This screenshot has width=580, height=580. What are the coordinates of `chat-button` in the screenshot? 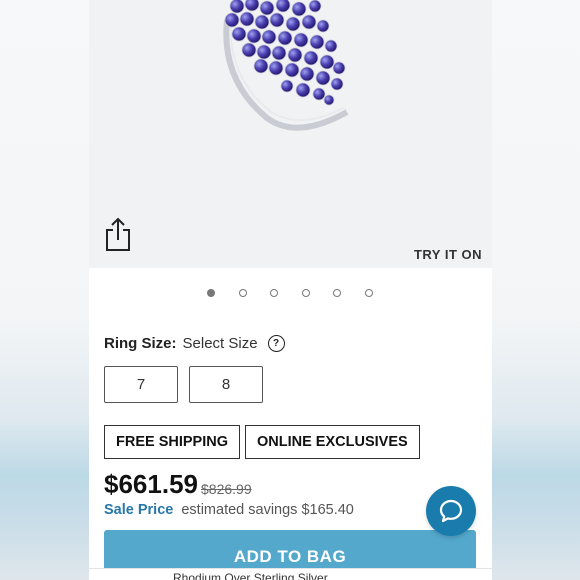 It's located at (451, 511).